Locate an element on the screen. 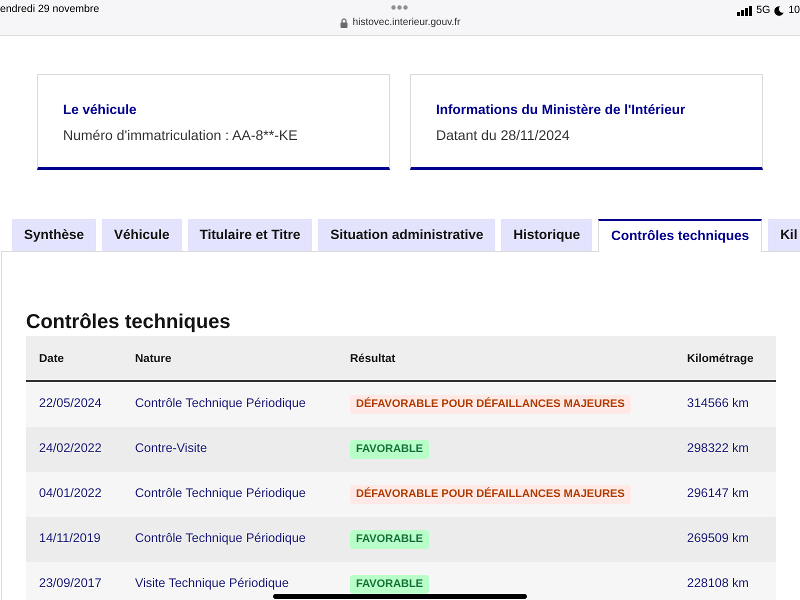 The height and width of the screenshot is (600, 800). dots-icon is located at coordinates (399, 7).